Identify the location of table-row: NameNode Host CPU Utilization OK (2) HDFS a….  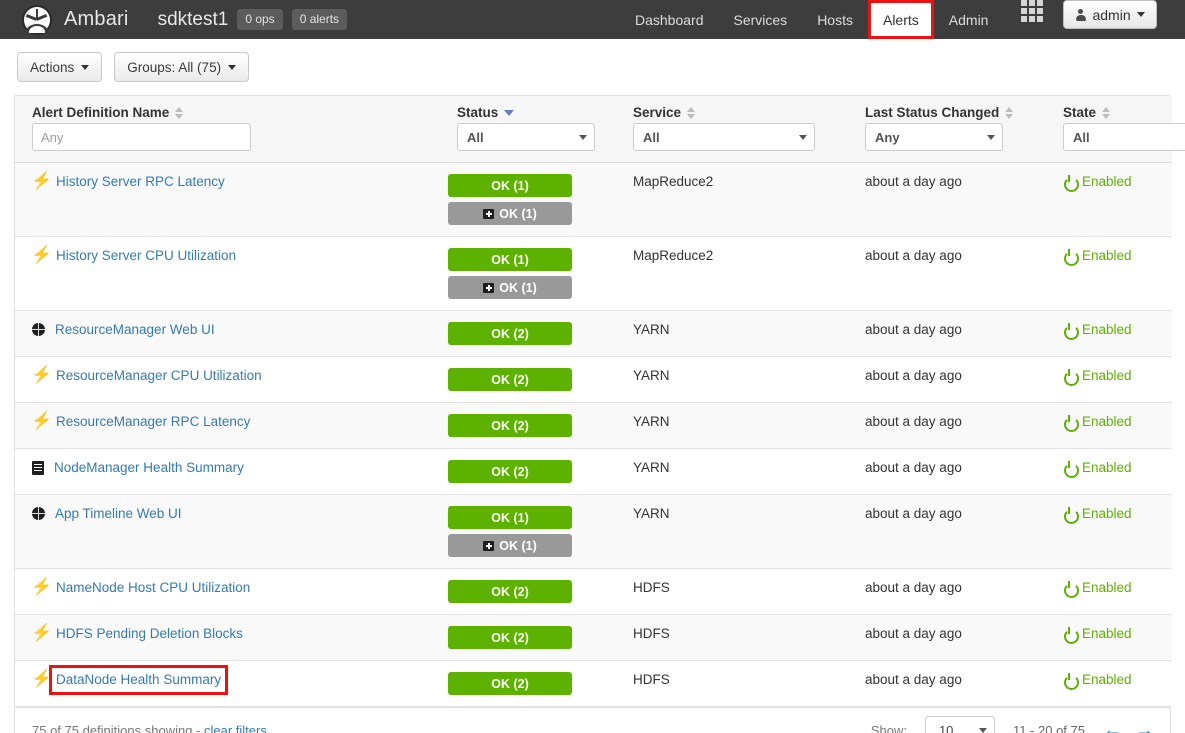
(593, 591).